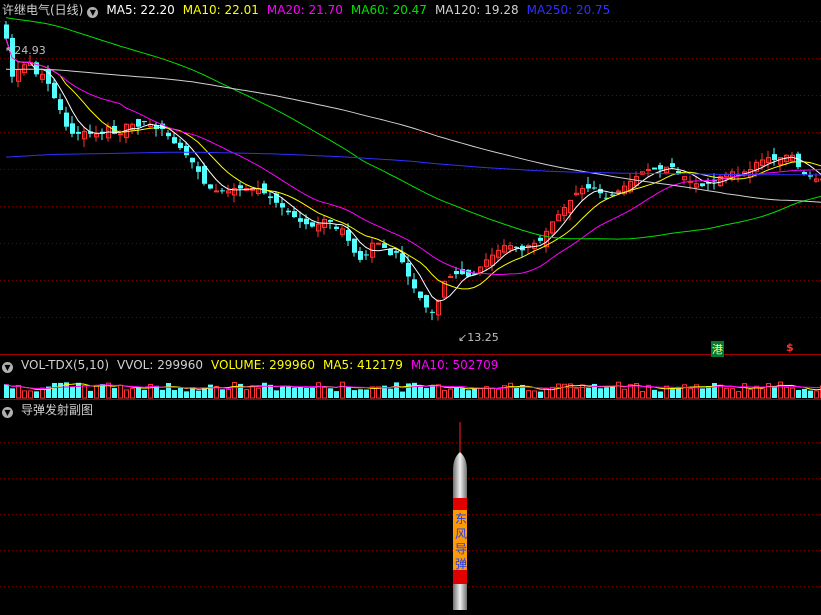  I want to click on candle-up, so click(120, 134).